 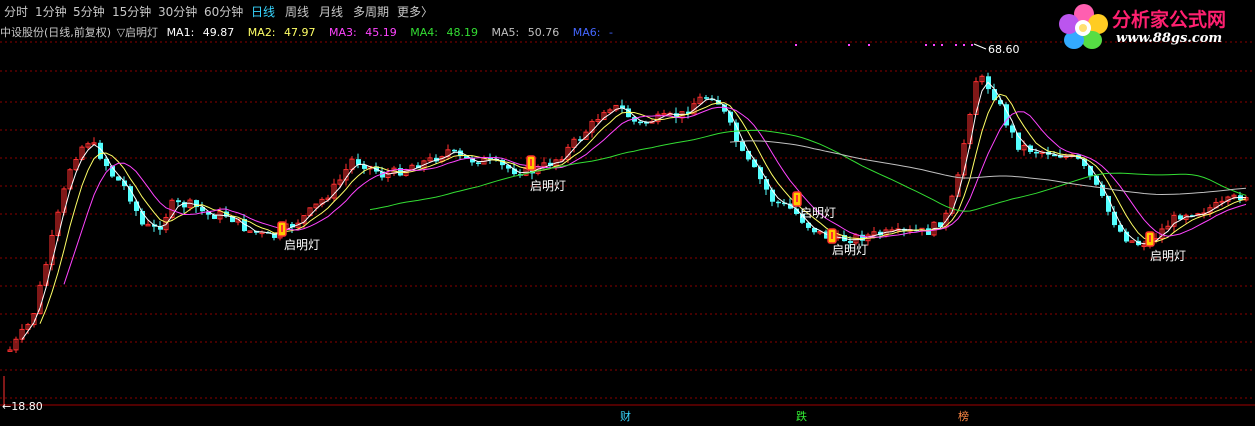 What do you see at coordinates (625, 416) in the screenshot?
I see `event-marker-finance: 财` at bounding box center [625, 416].